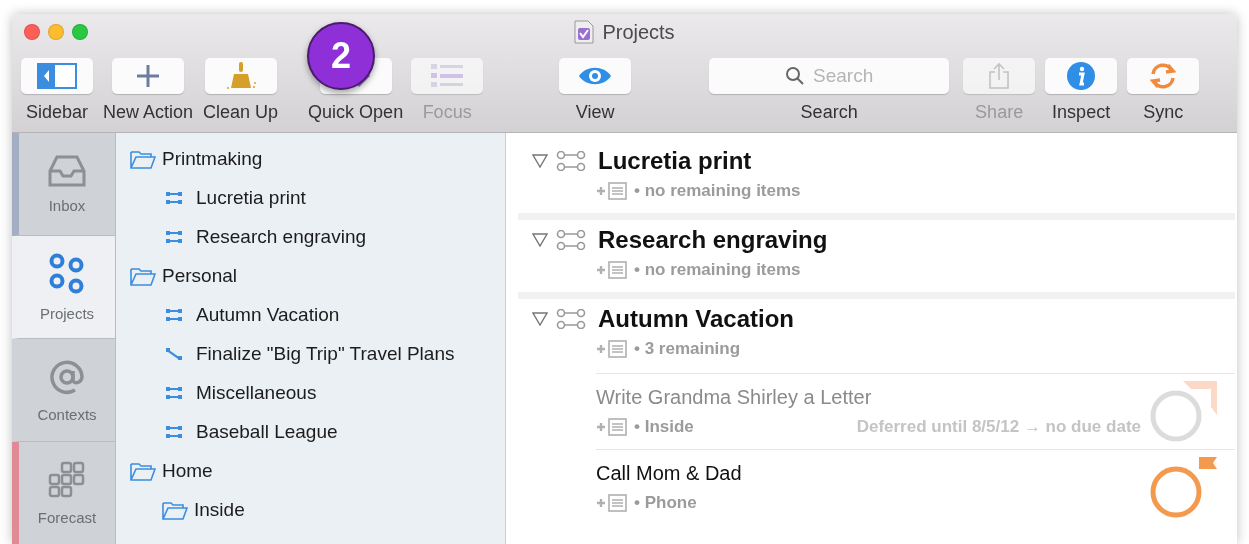 The image size is (1249, 544). I want to click on toolbar-label: Search, so click(829, 112).